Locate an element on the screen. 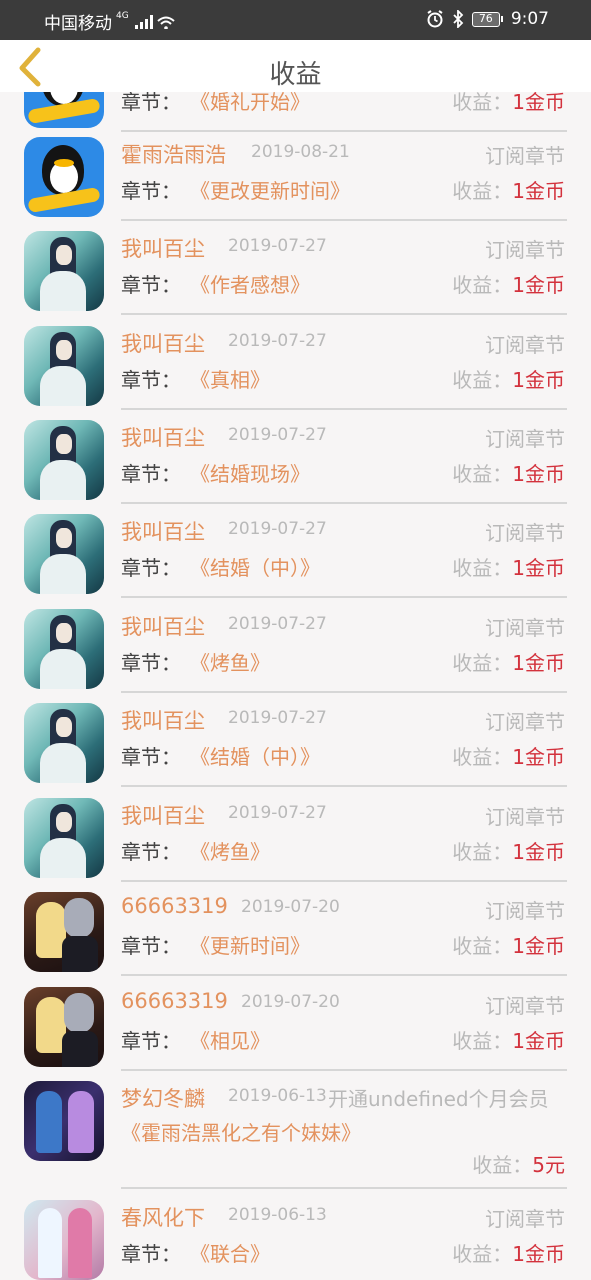 This screenshot has height=1280, width=591. chapter-title: 《相见》 is located at coordinates (230, 1041).